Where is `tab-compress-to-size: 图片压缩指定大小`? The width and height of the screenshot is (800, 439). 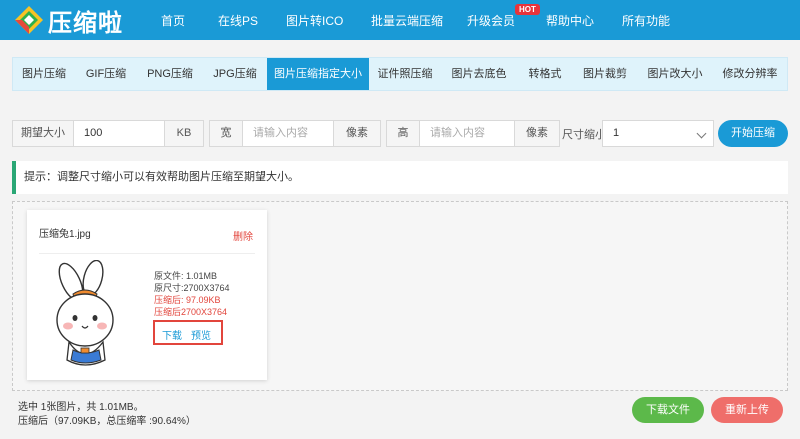 tab-compress-to-size: 图片压缩指定大小 is located at coordinates (318, 74).